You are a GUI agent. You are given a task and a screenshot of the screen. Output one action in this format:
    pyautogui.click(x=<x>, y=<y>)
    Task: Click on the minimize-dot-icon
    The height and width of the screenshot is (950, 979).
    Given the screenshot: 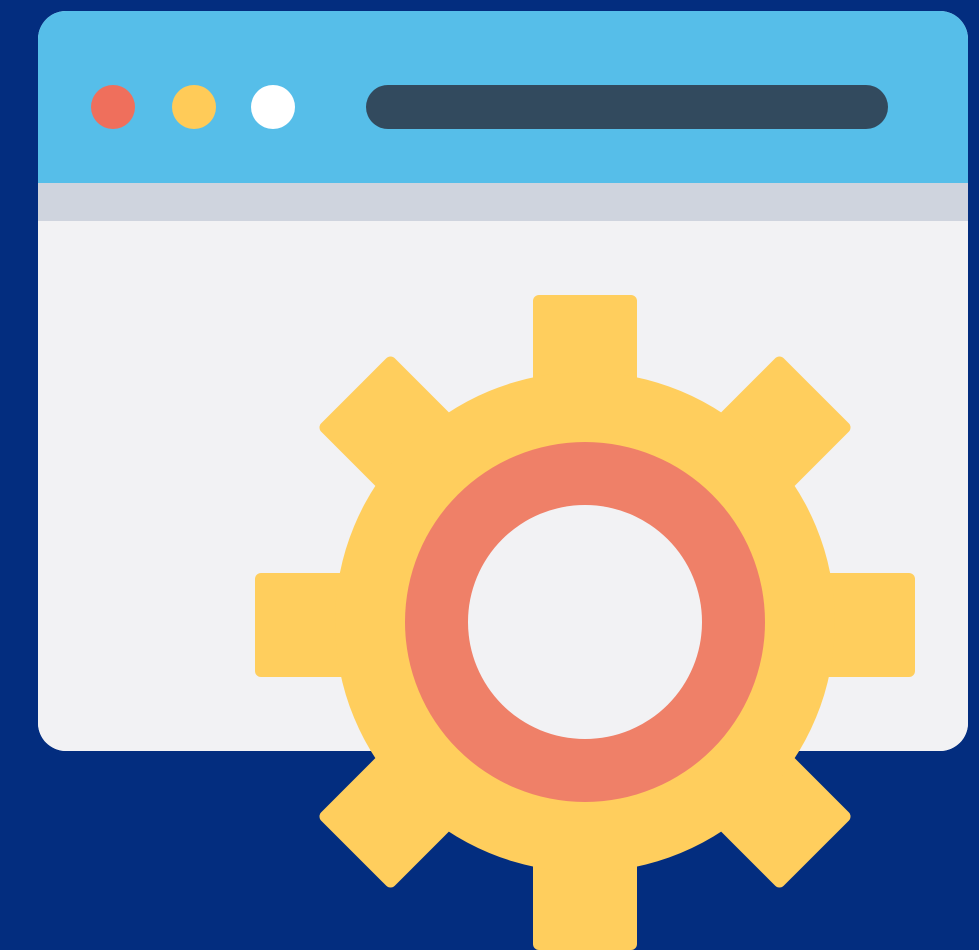 What is the action you would take?
    pyautogui.click(x=194, y=107)
    